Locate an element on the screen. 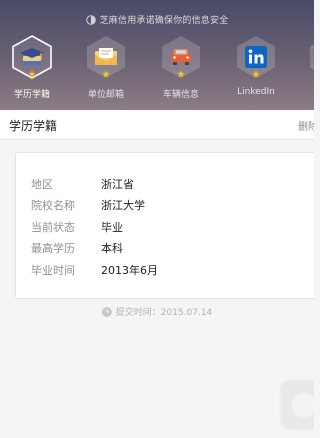 Image resolution: width=320 pixels, height=438 pixels. category-vehicle: 车辆信息 is located at coordinates (181, 69).